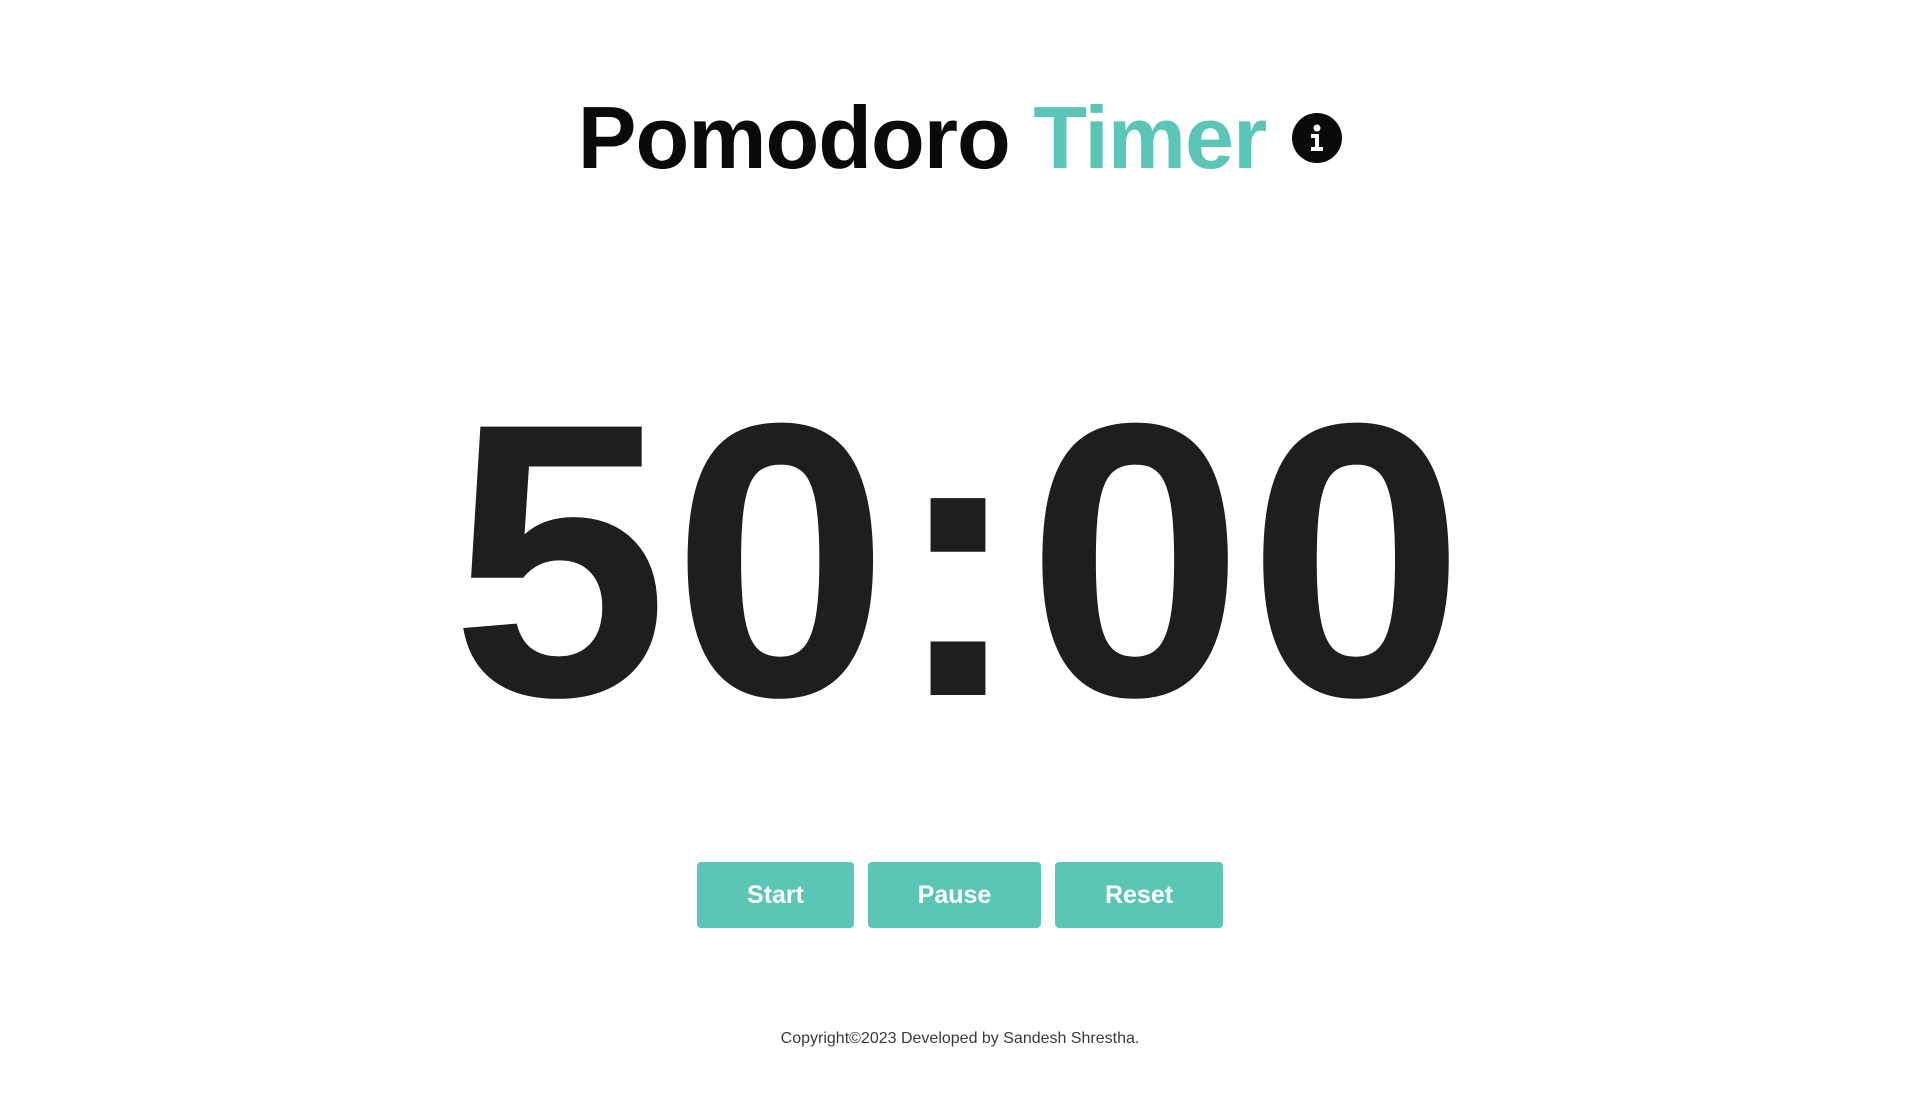 This screenshot has width=1920, height=1115. I want to click on page-header: Pomodoro Timer, so click(960, 138).